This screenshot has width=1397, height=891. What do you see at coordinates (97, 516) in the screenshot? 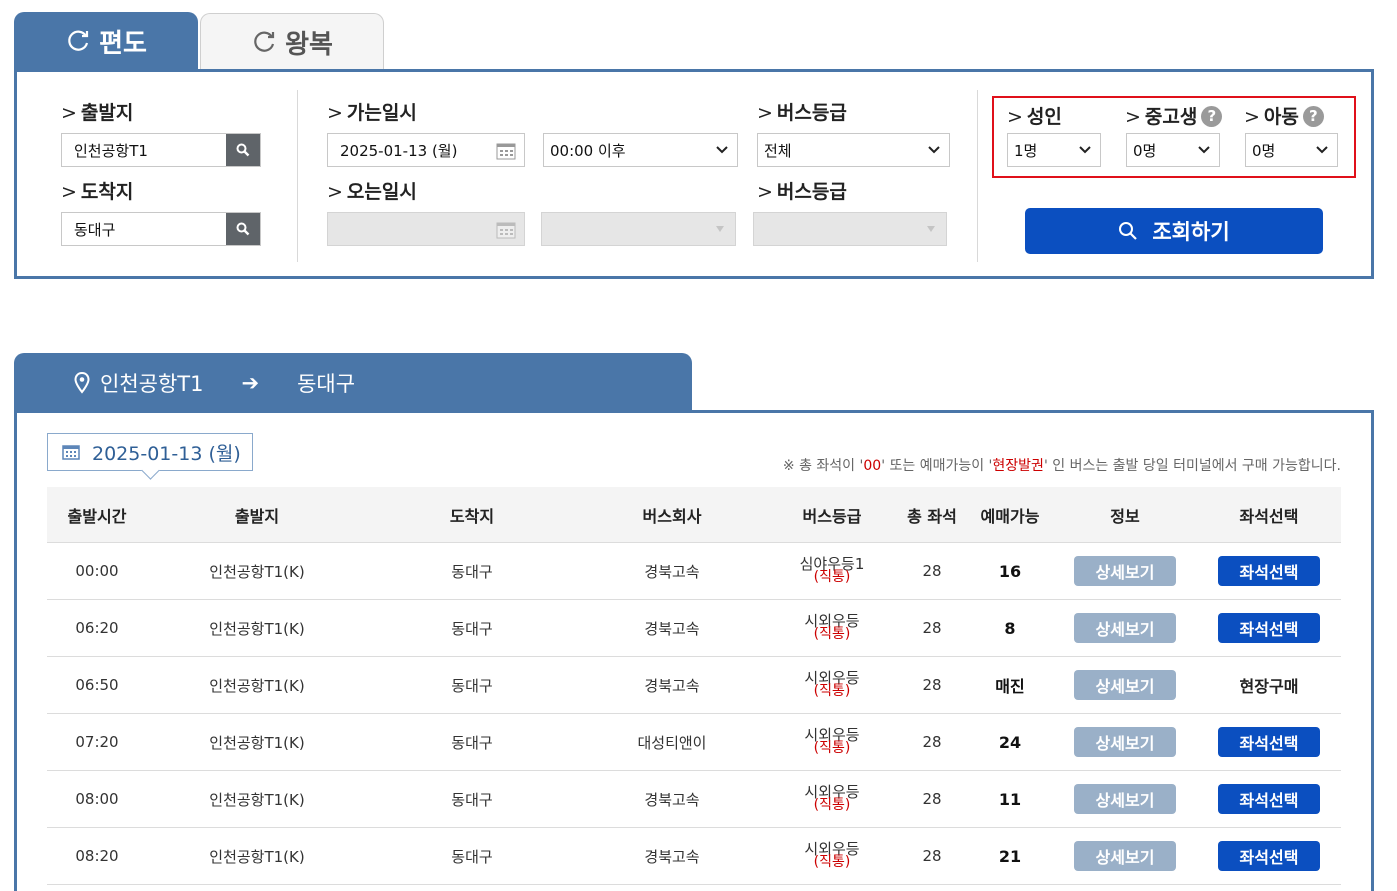
I see `column-header: 출발시간` at bounding box center [97, 516].